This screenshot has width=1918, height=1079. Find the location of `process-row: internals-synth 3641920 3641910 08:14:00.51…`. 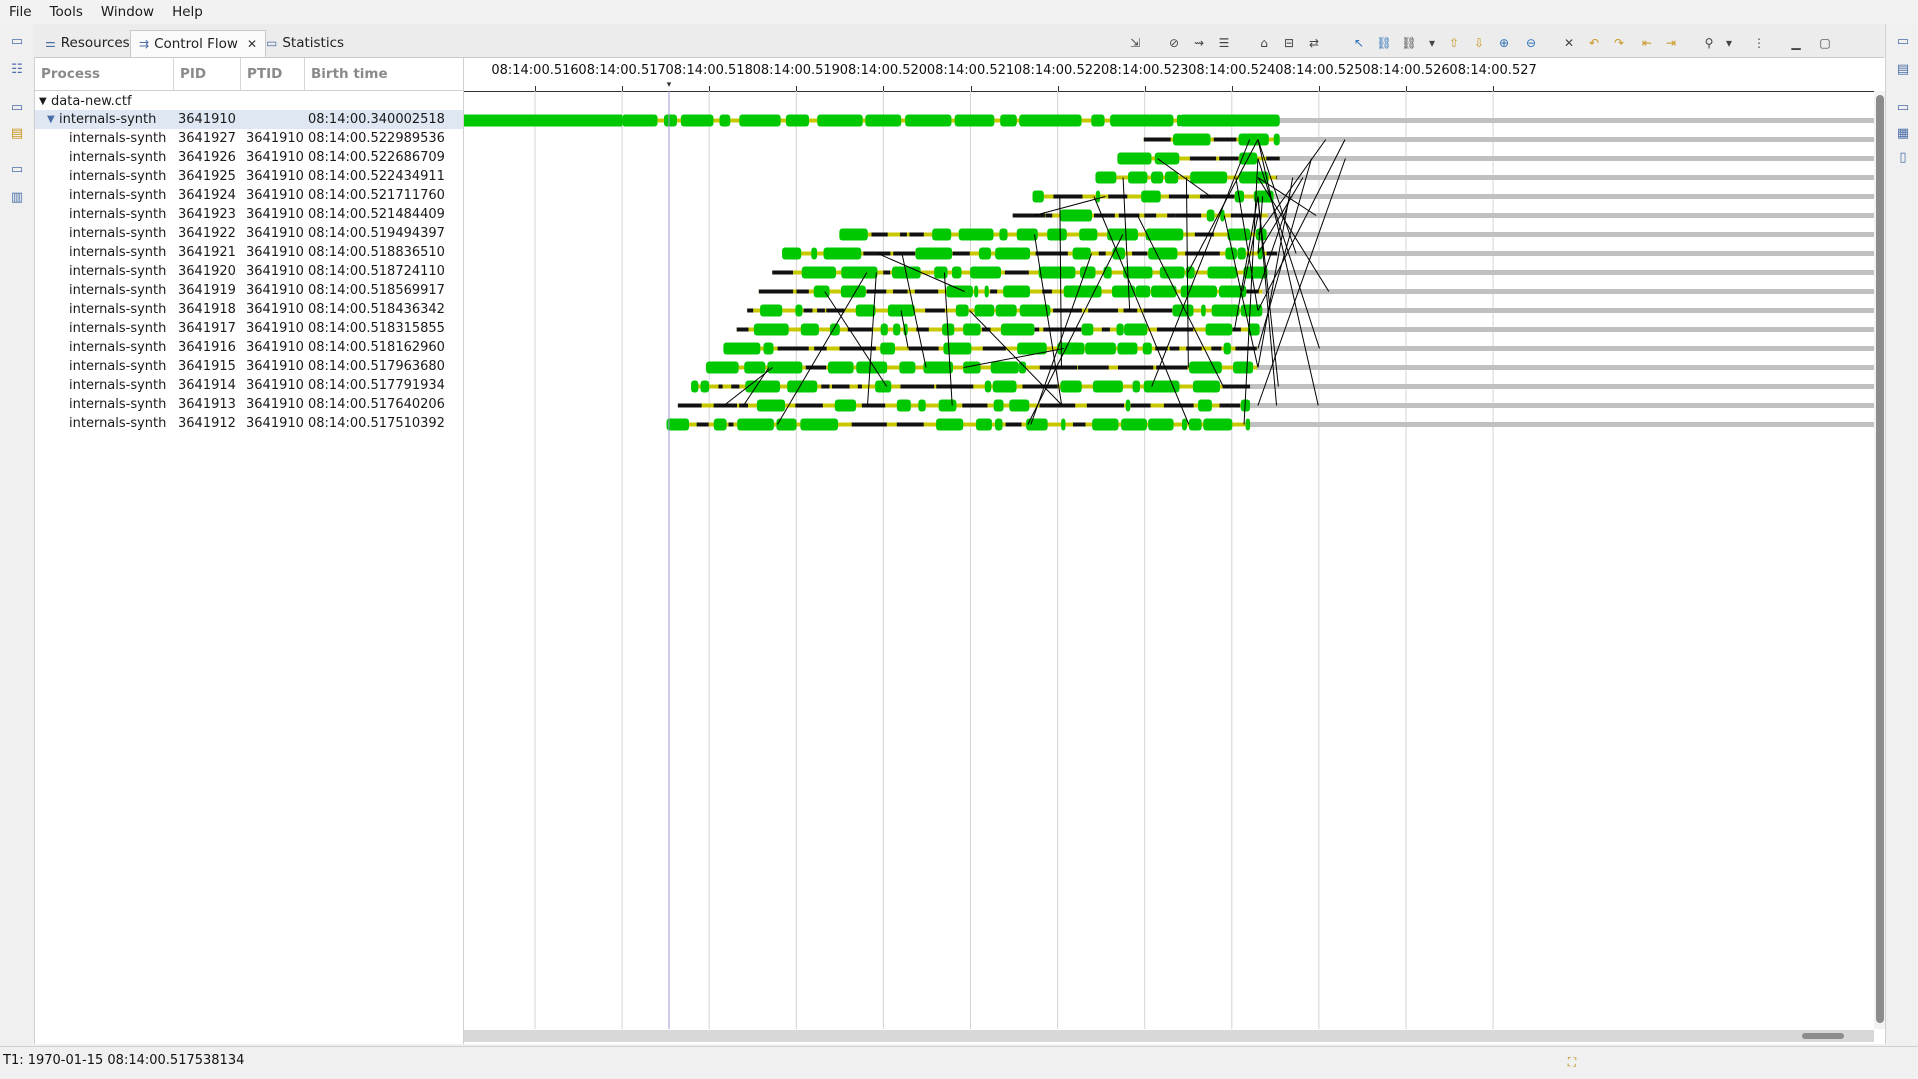

process-row: internals-synth 3641920 3641910 08:14:00.51… is located at coordinates (249, 271).